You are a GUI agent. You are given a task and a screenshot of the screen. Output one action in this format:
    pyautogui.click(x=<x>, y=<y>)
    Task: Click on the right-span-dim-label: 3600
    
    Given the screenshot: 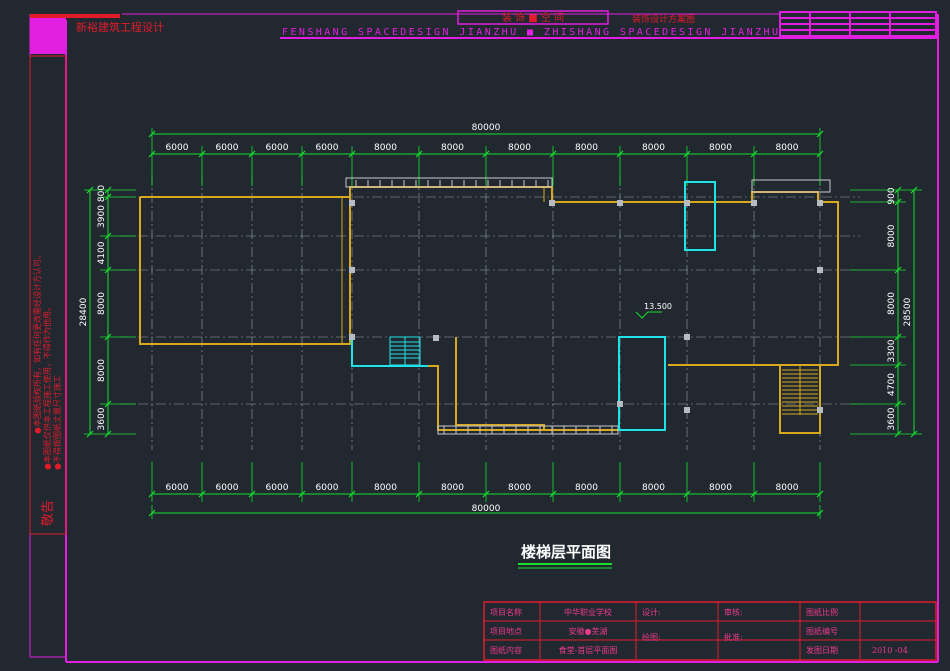 What is the action you would take?
    pyautogui.click(x=892, y=418)
    